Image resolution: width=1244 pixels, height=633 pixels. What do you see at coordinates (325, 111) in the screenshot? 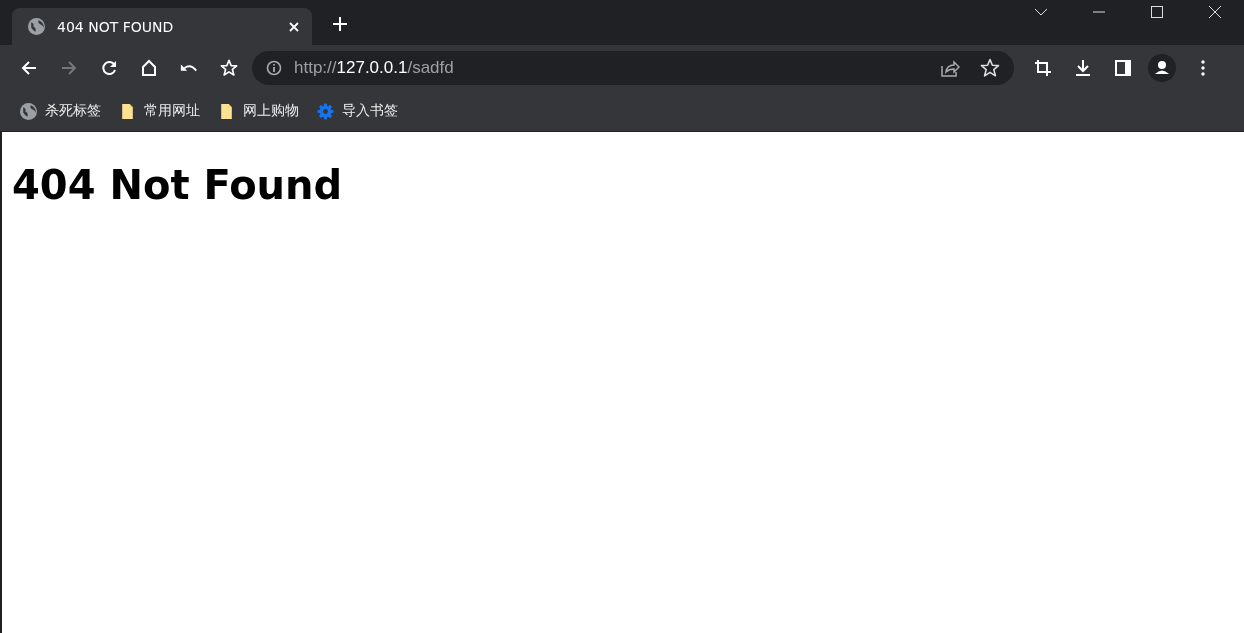
I see `gear-icon` at bounding box center [325, 111].